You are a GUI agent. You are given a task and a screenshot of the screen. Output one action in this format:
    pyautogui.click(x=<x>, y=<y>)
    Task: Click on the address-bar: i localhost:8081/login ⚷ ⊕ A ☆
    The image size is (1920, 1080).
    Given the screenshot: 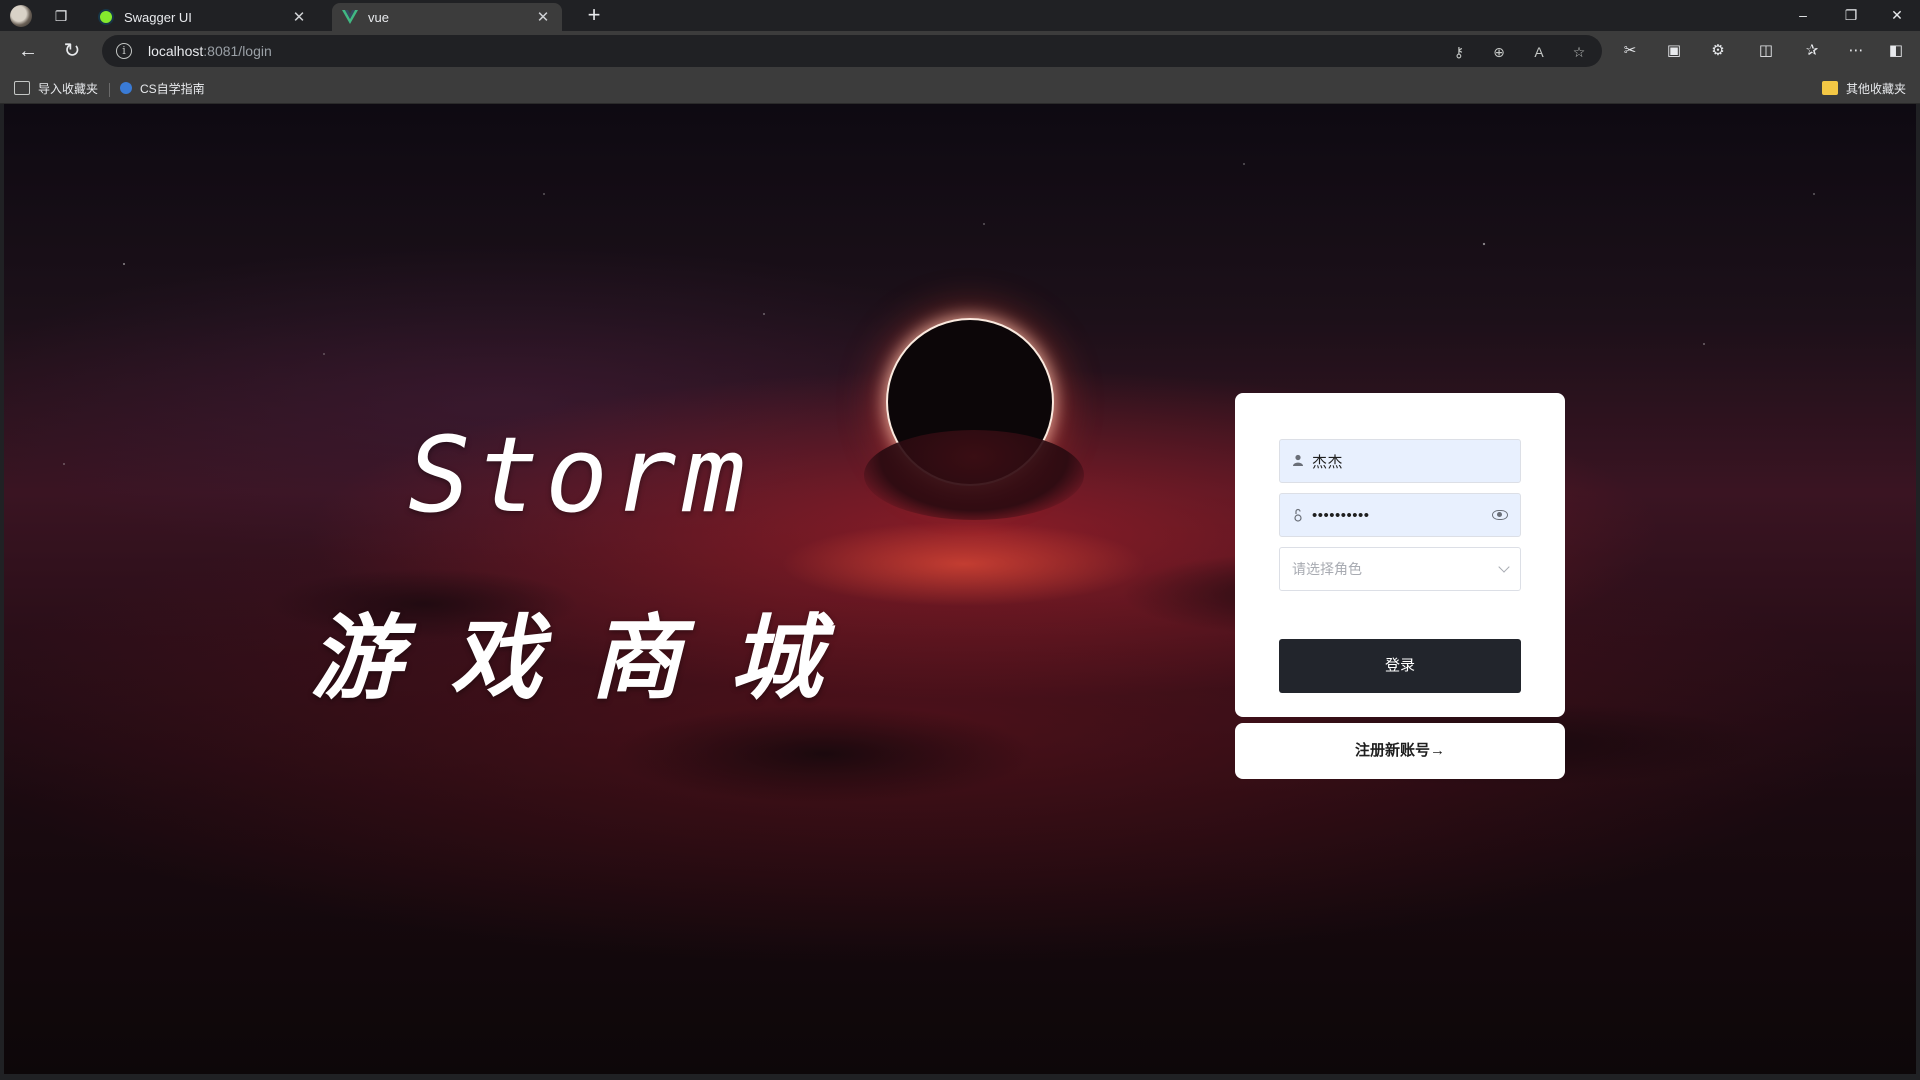 What is the action you would take?
    pyautogui.click(x=852, y=51)
    